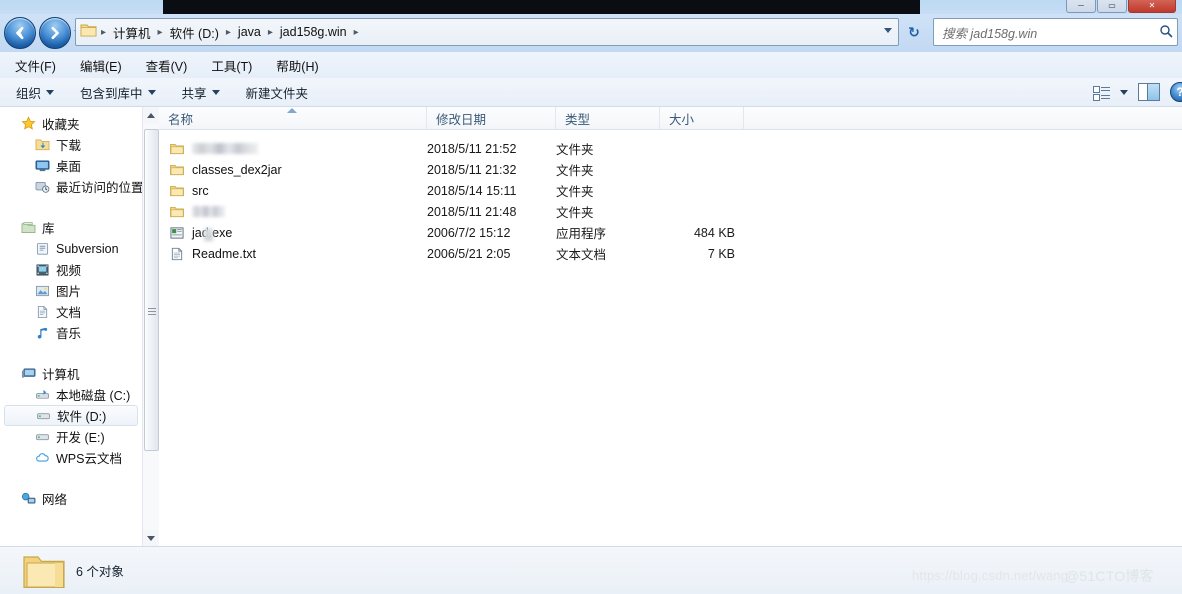 This screenshot has width=1182, height=594. What do you see at coordinates (71, 457) in the screenshot?
I see `sidebar-item-wps-cloud: WPS云文档` at bounding box center [71, 457].